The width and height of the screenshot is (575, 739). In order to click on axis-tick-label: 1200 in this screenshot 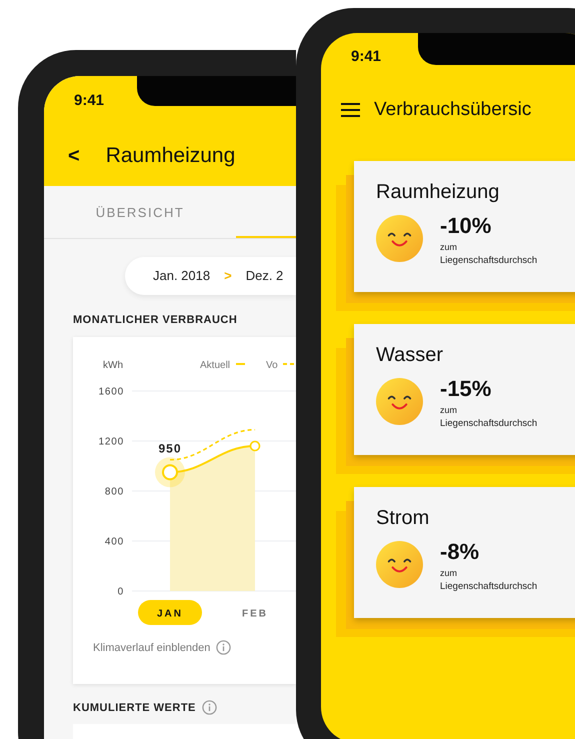, I will do `click(111, 441)`.